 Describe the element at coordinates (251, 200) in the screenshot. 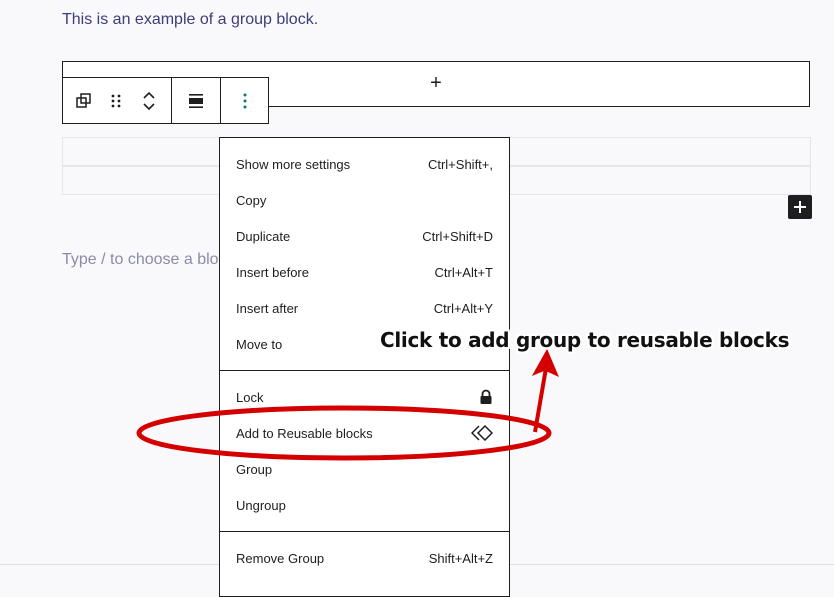

I see `menu-item-label: Copy` at that location.